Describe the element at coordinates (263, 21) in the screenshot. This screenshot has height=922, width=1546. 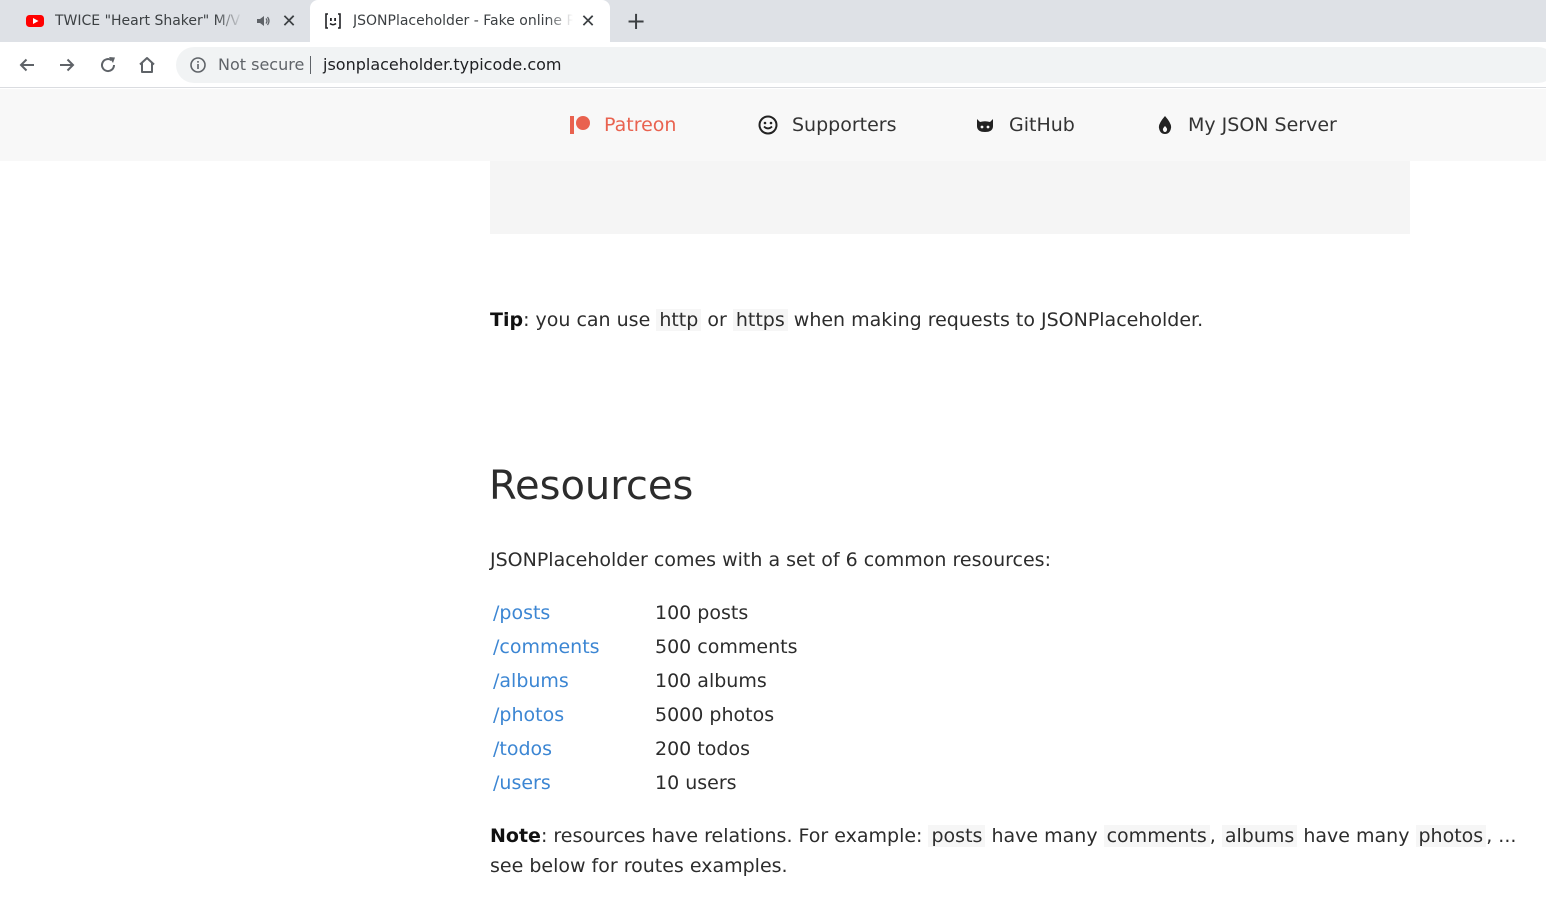
I see `audio-playing-icon` at that location.